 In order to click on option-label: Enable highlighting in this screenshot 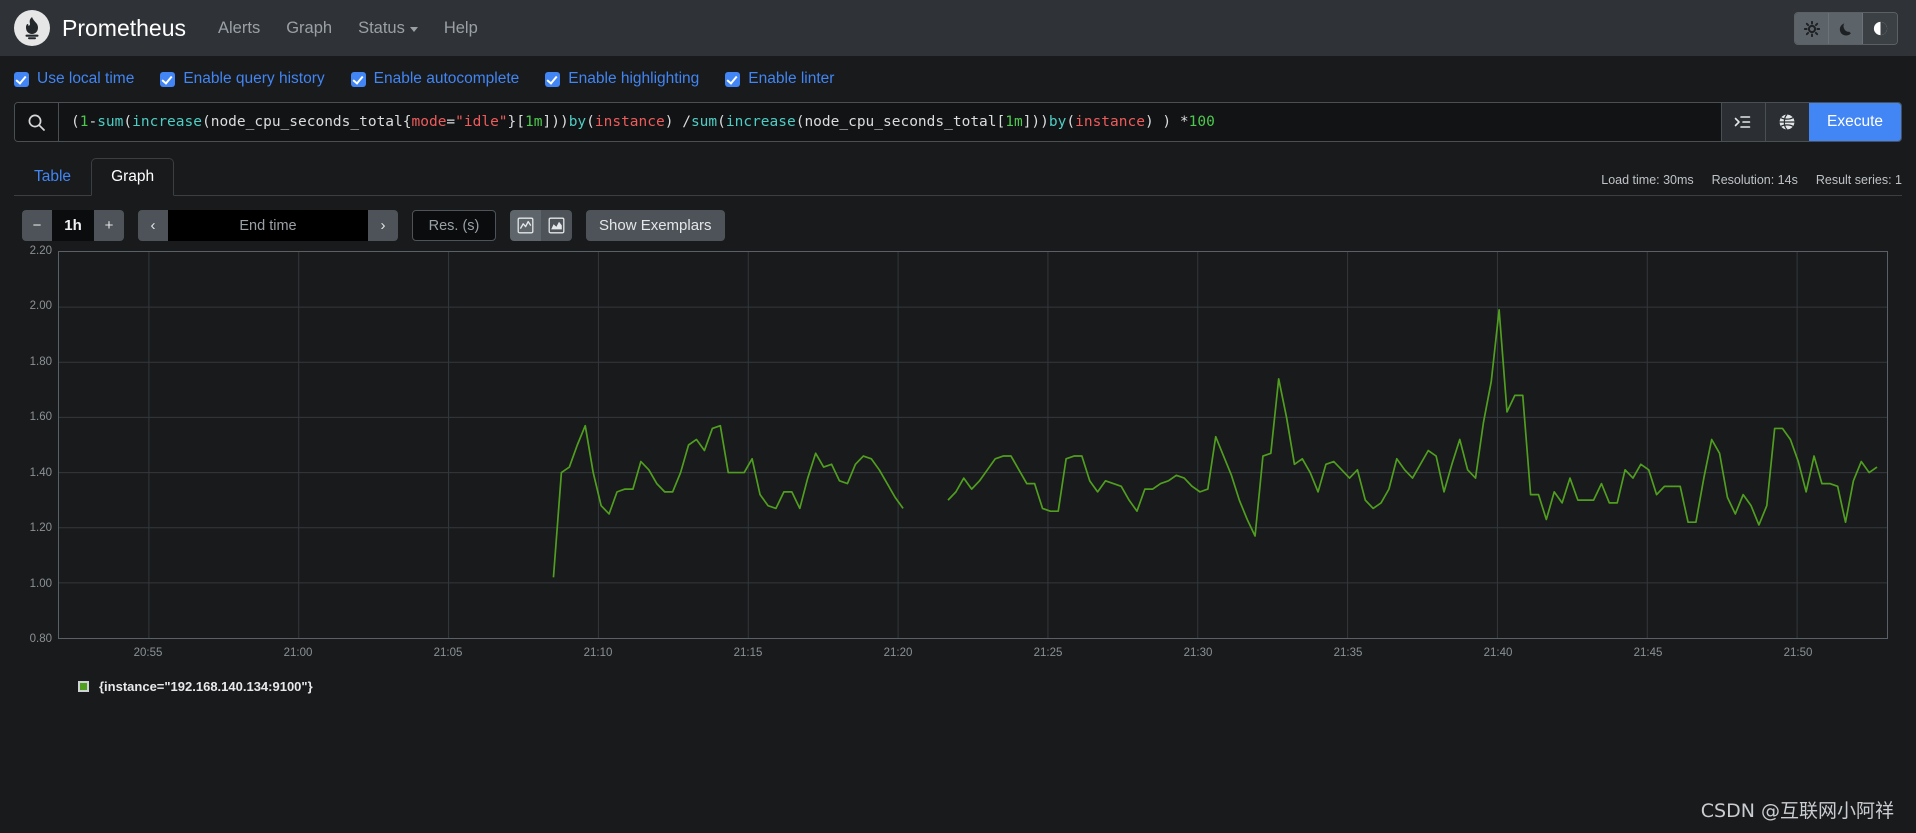, I will do `click(634, 78)`.